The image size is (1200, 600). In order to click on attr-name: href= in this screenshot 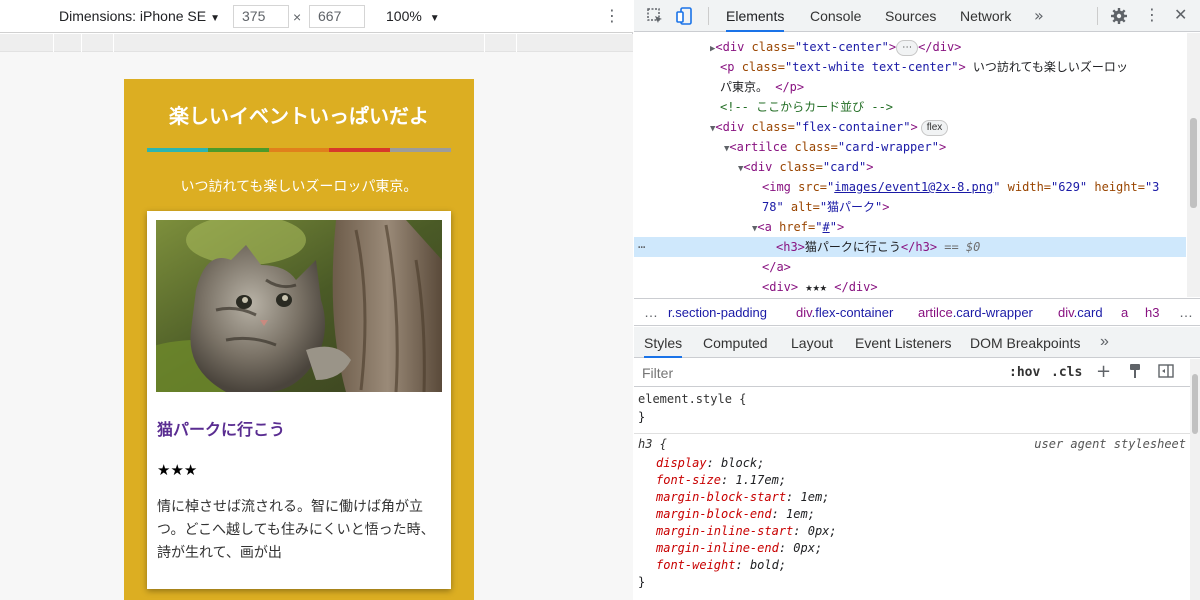, I will do `click(797, 227)`.